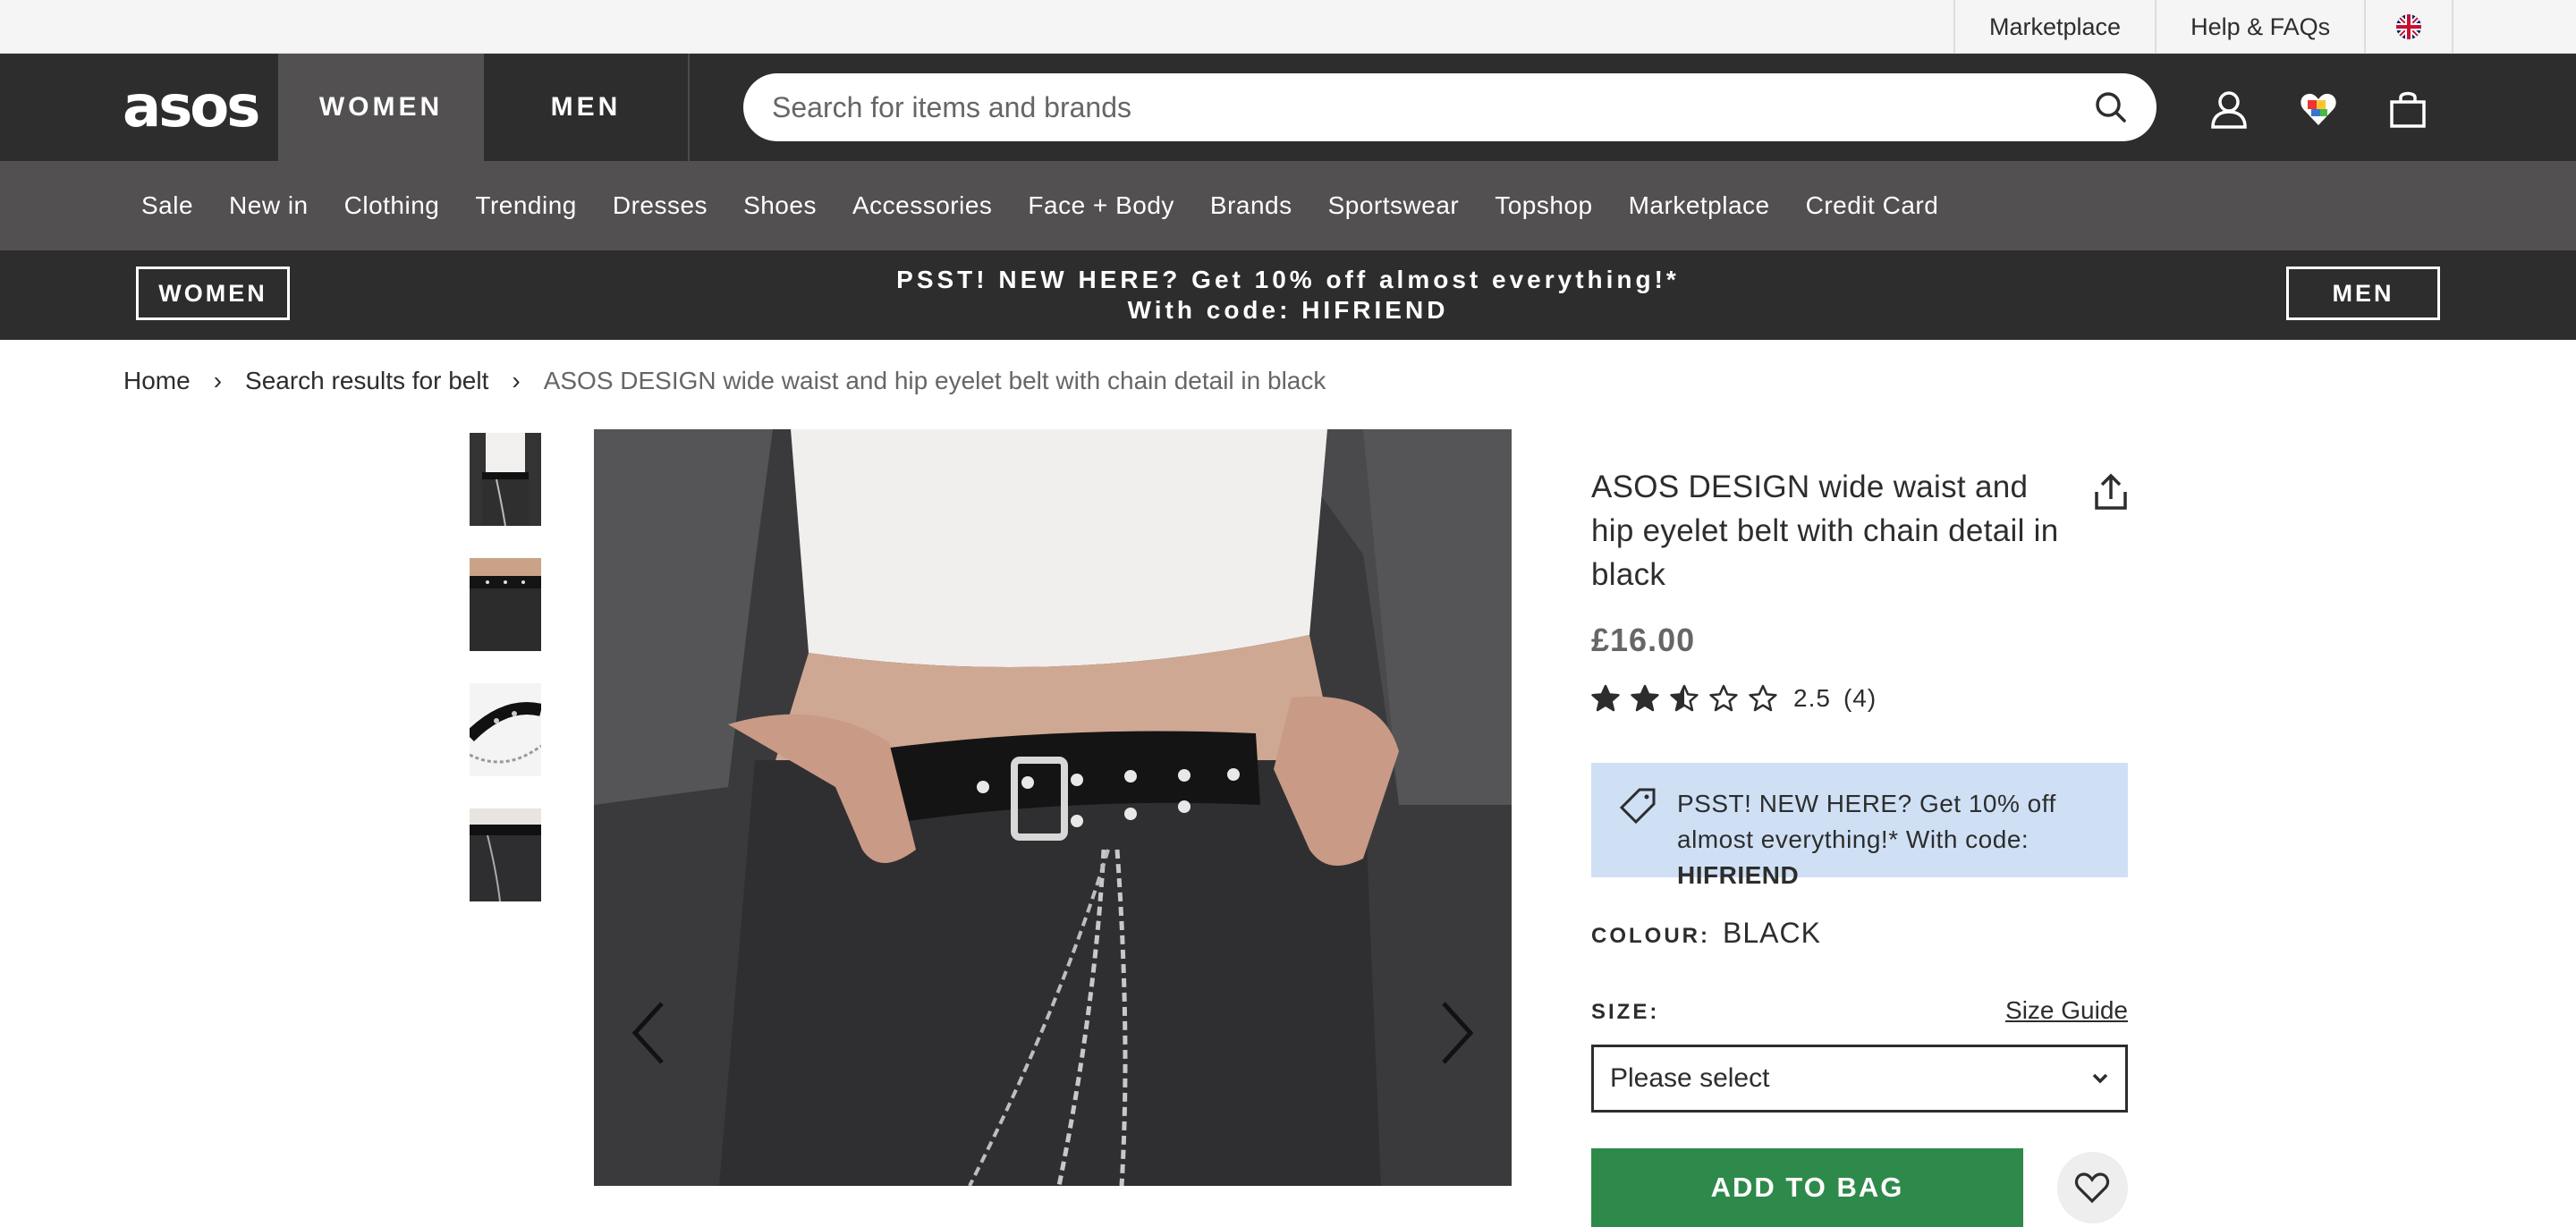  What do you see at coordinates (1251, 205) in the screenshot?
I see `nav-item-brands: Brands` at bounding box center [1251, 205].